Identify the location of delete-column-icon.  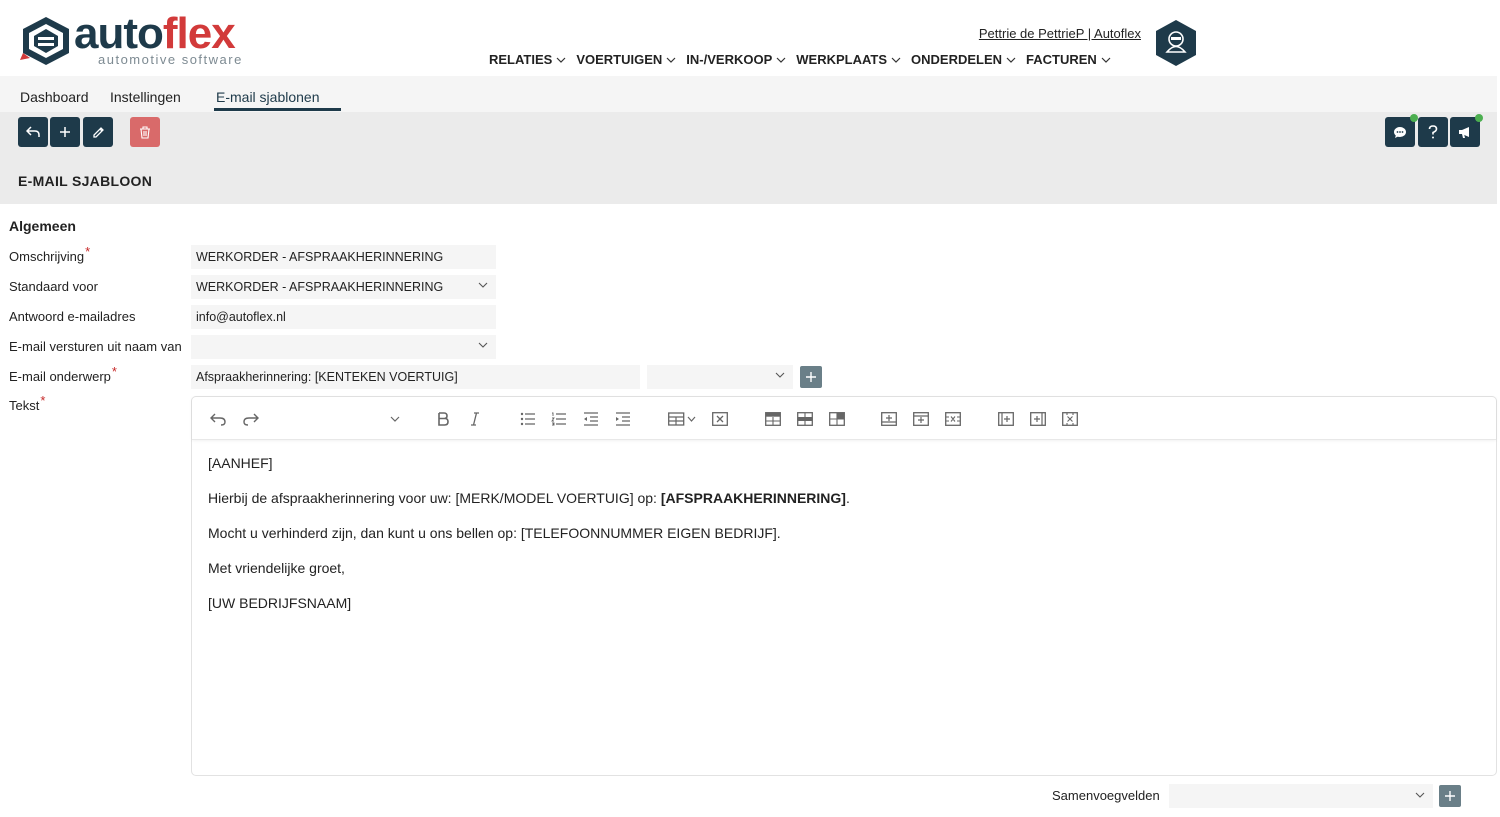
(1070, 419).